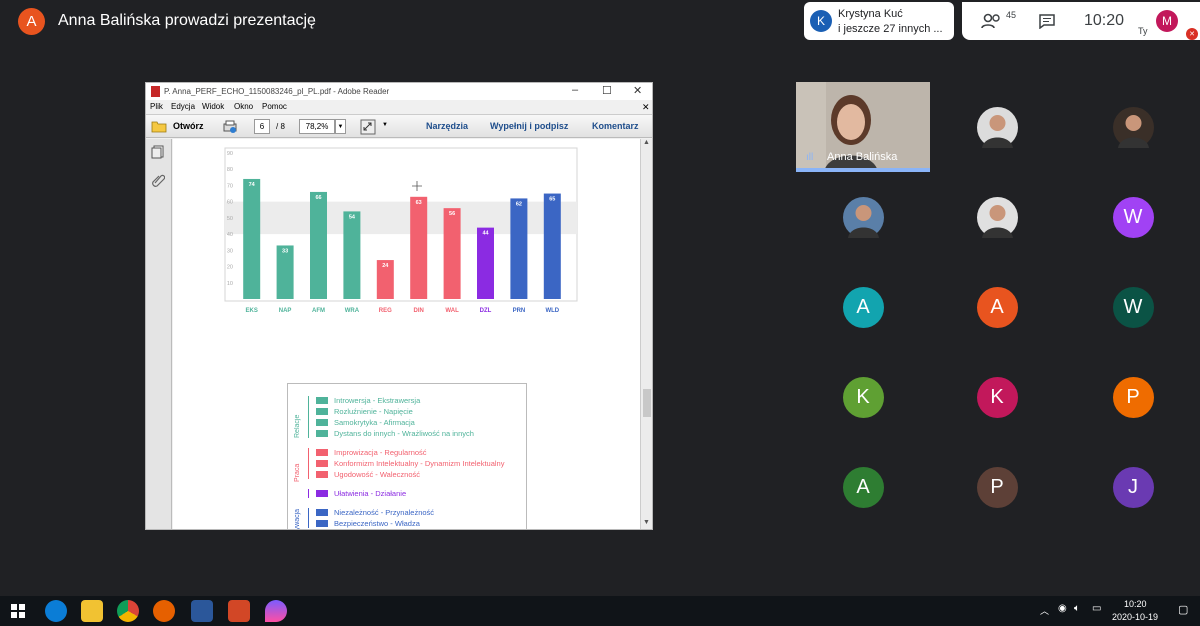 The image size is (1200, 626). What do you see at coordinates (239, 611) in the screenshot?
I see `powerpoint-icon` at bounding box center [239, 611].